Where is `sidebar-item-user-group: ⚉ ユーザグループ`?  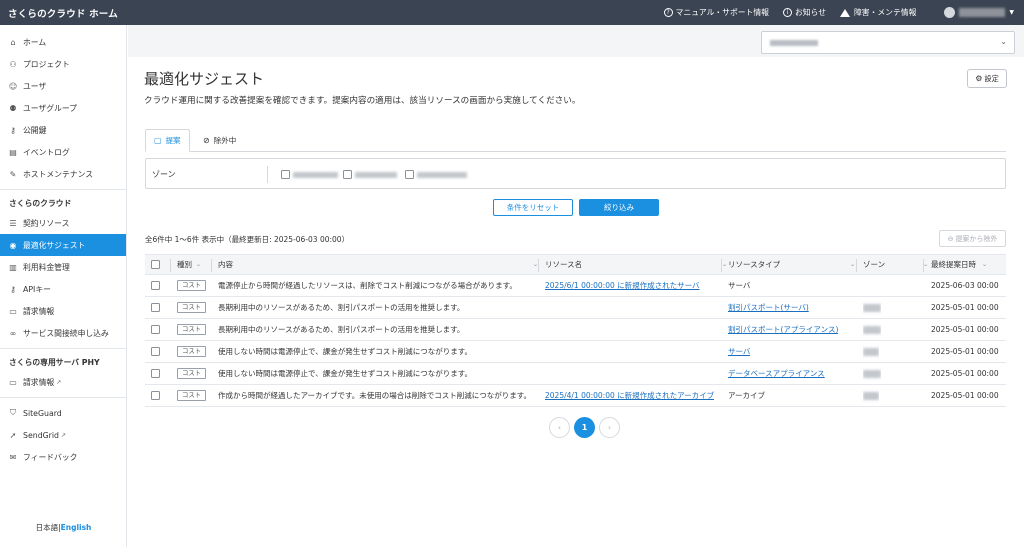
sidebar-item-user-group: ⚉ ユーザグループ is located at coordinates (63, 108).